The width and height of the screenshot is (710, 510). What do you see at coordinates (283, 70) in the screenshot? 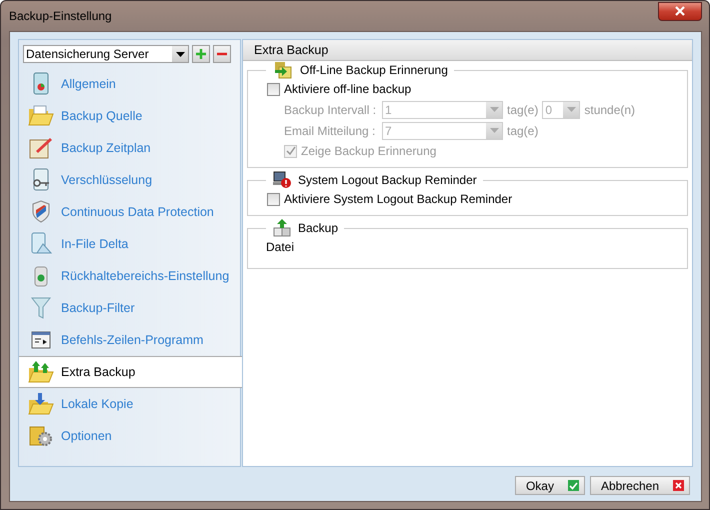
I see `folder-arrow-icon` at bounding box center [283, 70].